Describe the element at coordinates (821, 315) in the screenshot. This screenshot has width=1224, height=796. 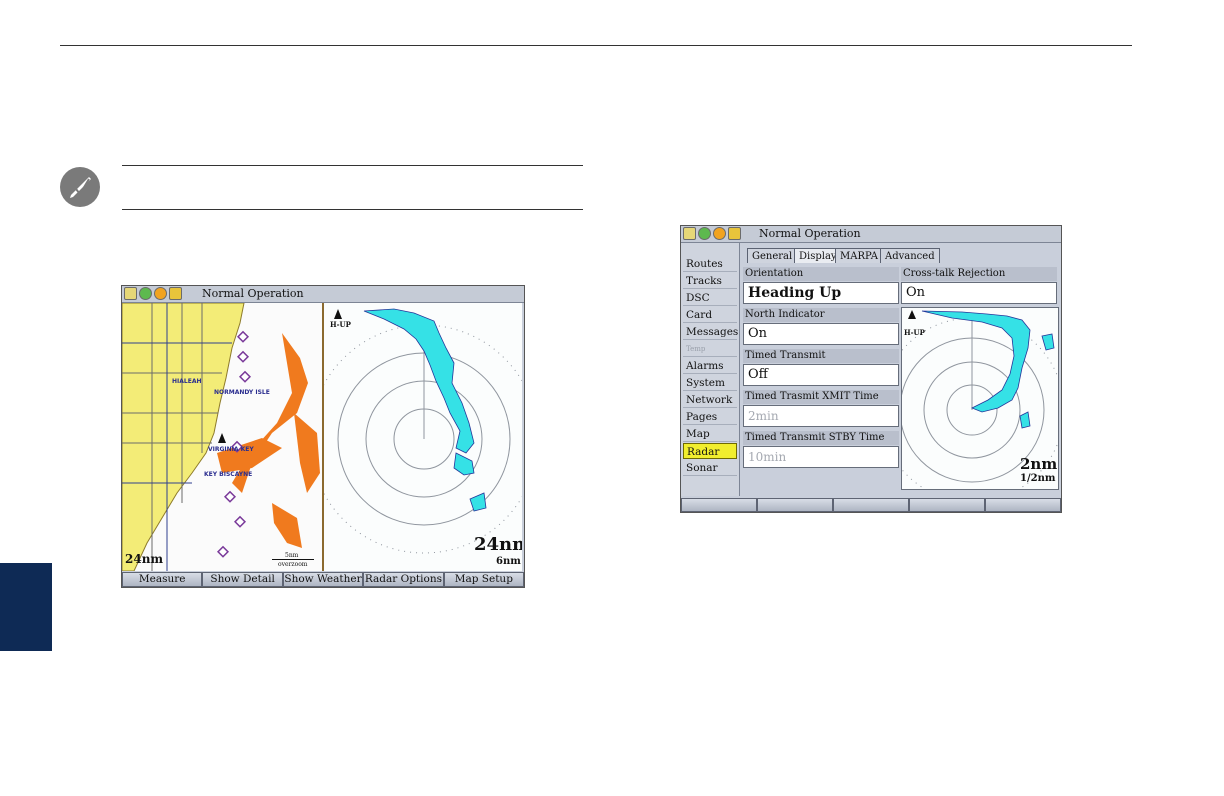
I see `north-indicator-label: North Indicator` at that location.